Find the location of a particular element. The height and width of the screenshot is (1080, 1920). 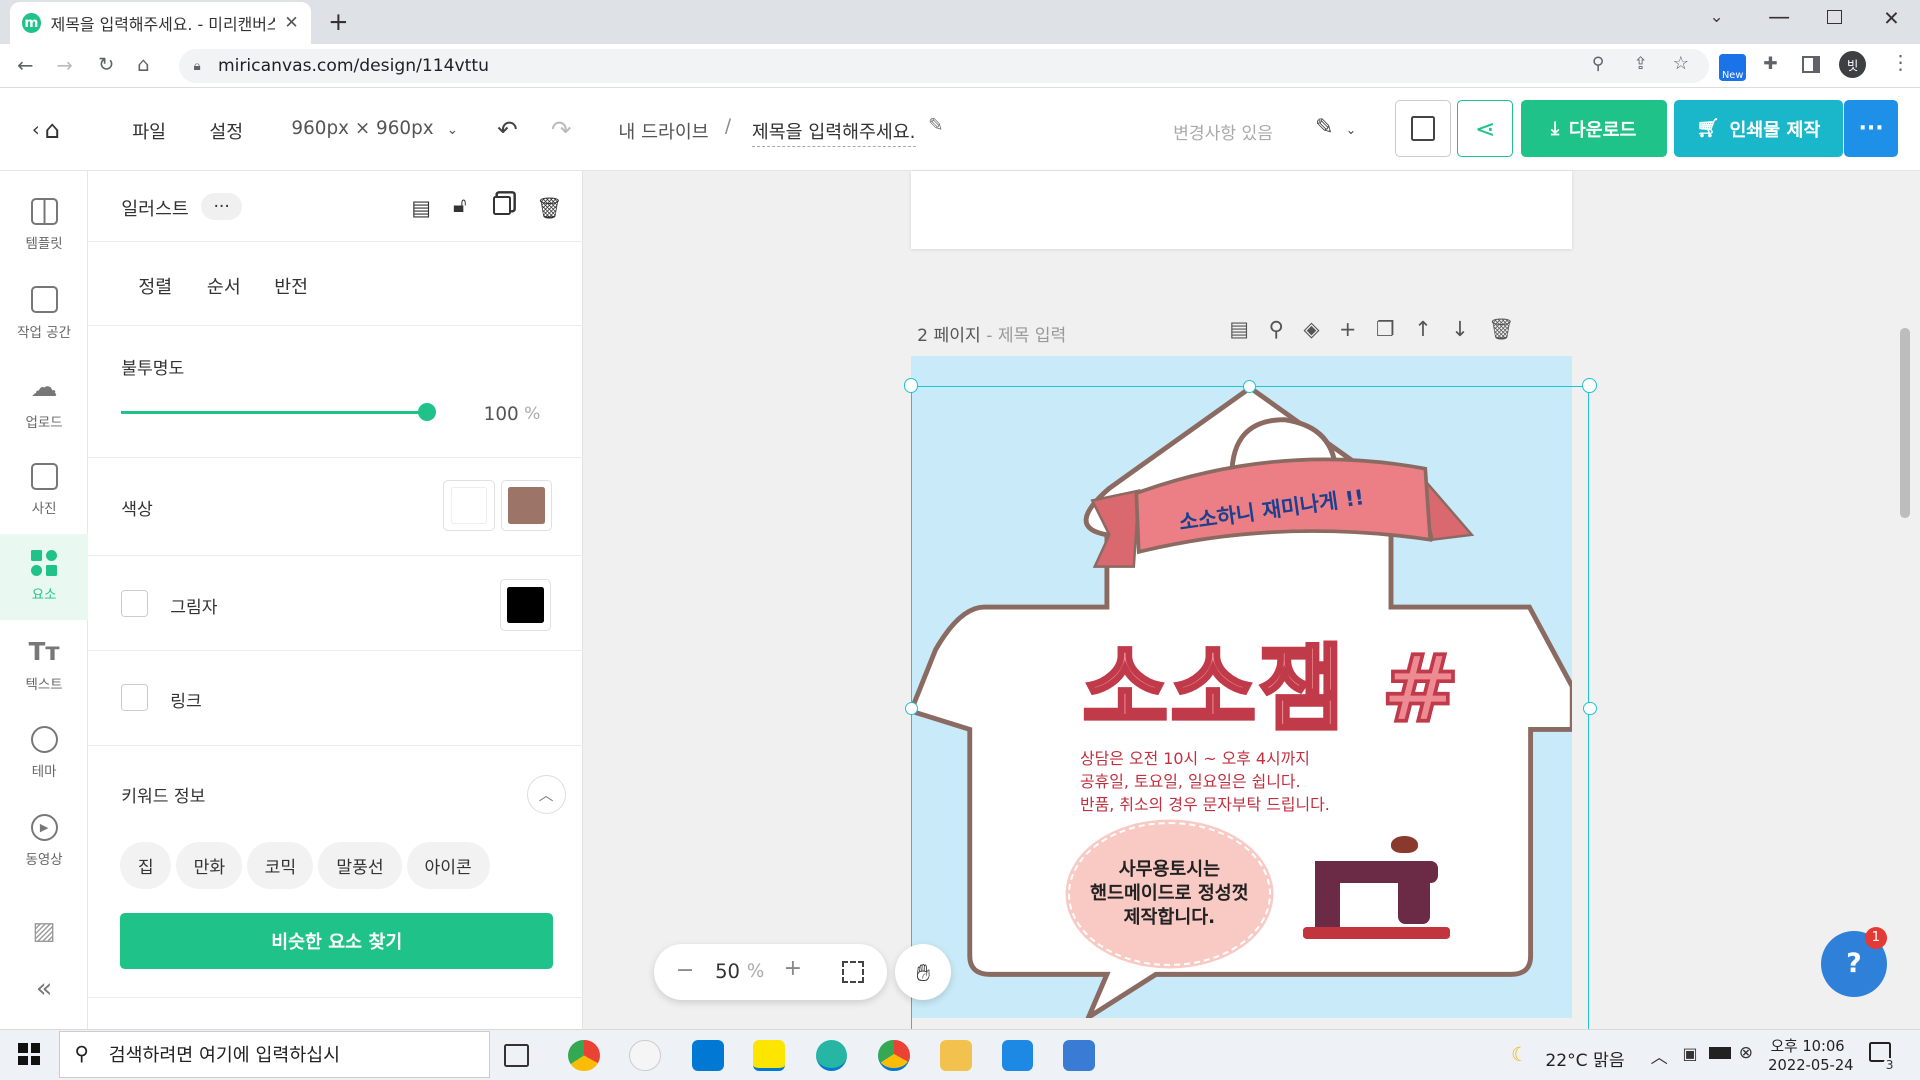

undo-icon: ↶ is located at coordinates (507, 129).